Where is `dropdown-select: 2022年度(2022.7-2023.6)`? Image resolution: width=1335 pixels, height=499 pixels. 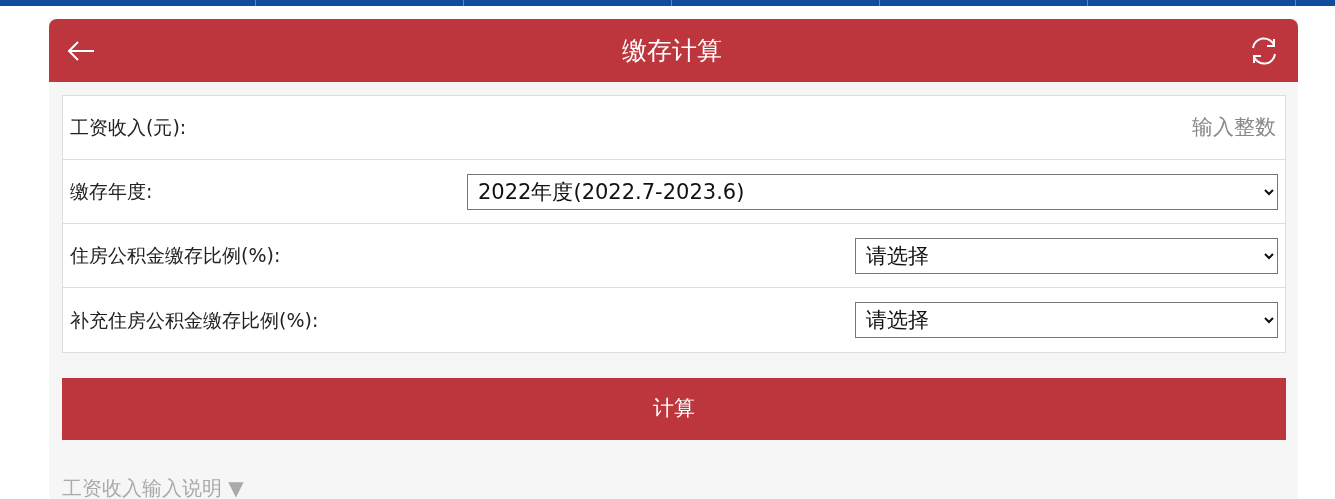 dropdown-select: 2022年度(2022.7-2023.6) is located at coordinates (872, 191).